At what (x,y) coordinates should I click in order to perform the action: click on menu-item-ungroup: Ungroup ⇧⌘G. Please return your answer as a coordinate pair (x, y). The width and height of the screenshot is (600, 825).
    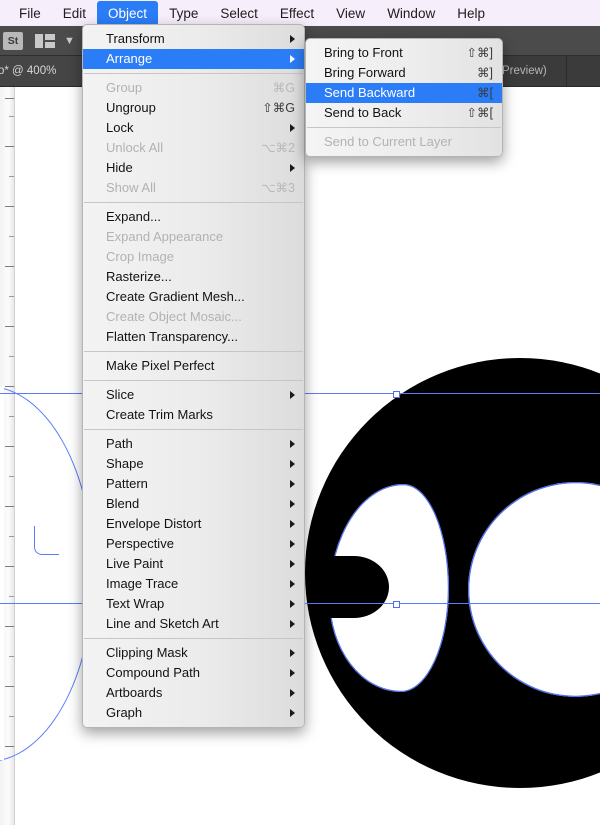
    Looking at the image, I should click on (193, 108).